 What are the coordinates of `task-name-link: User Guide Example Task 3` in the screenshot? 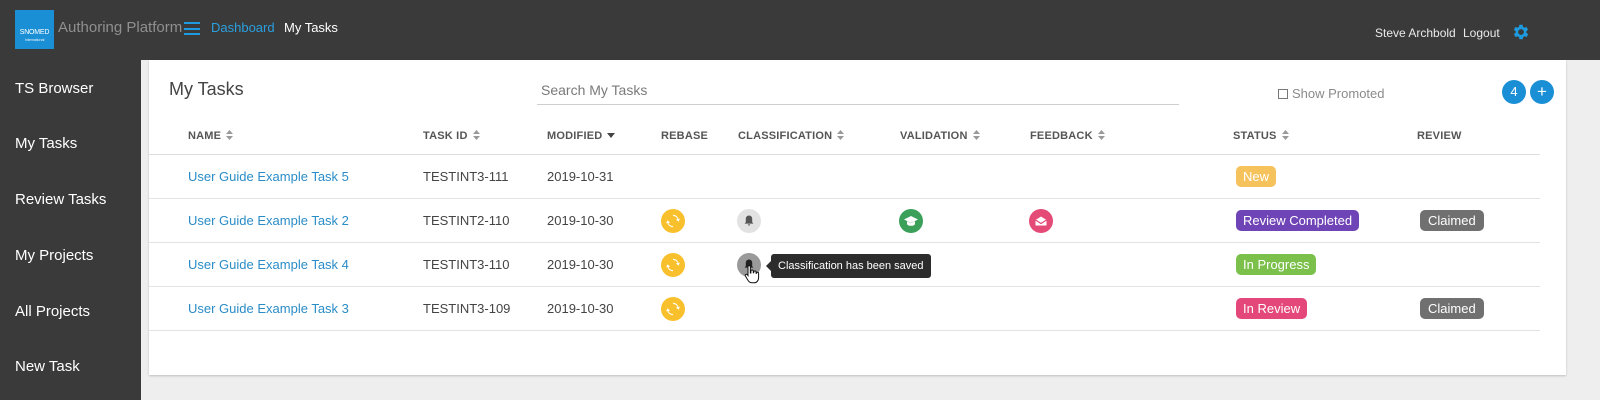 It's located at (268, 308).